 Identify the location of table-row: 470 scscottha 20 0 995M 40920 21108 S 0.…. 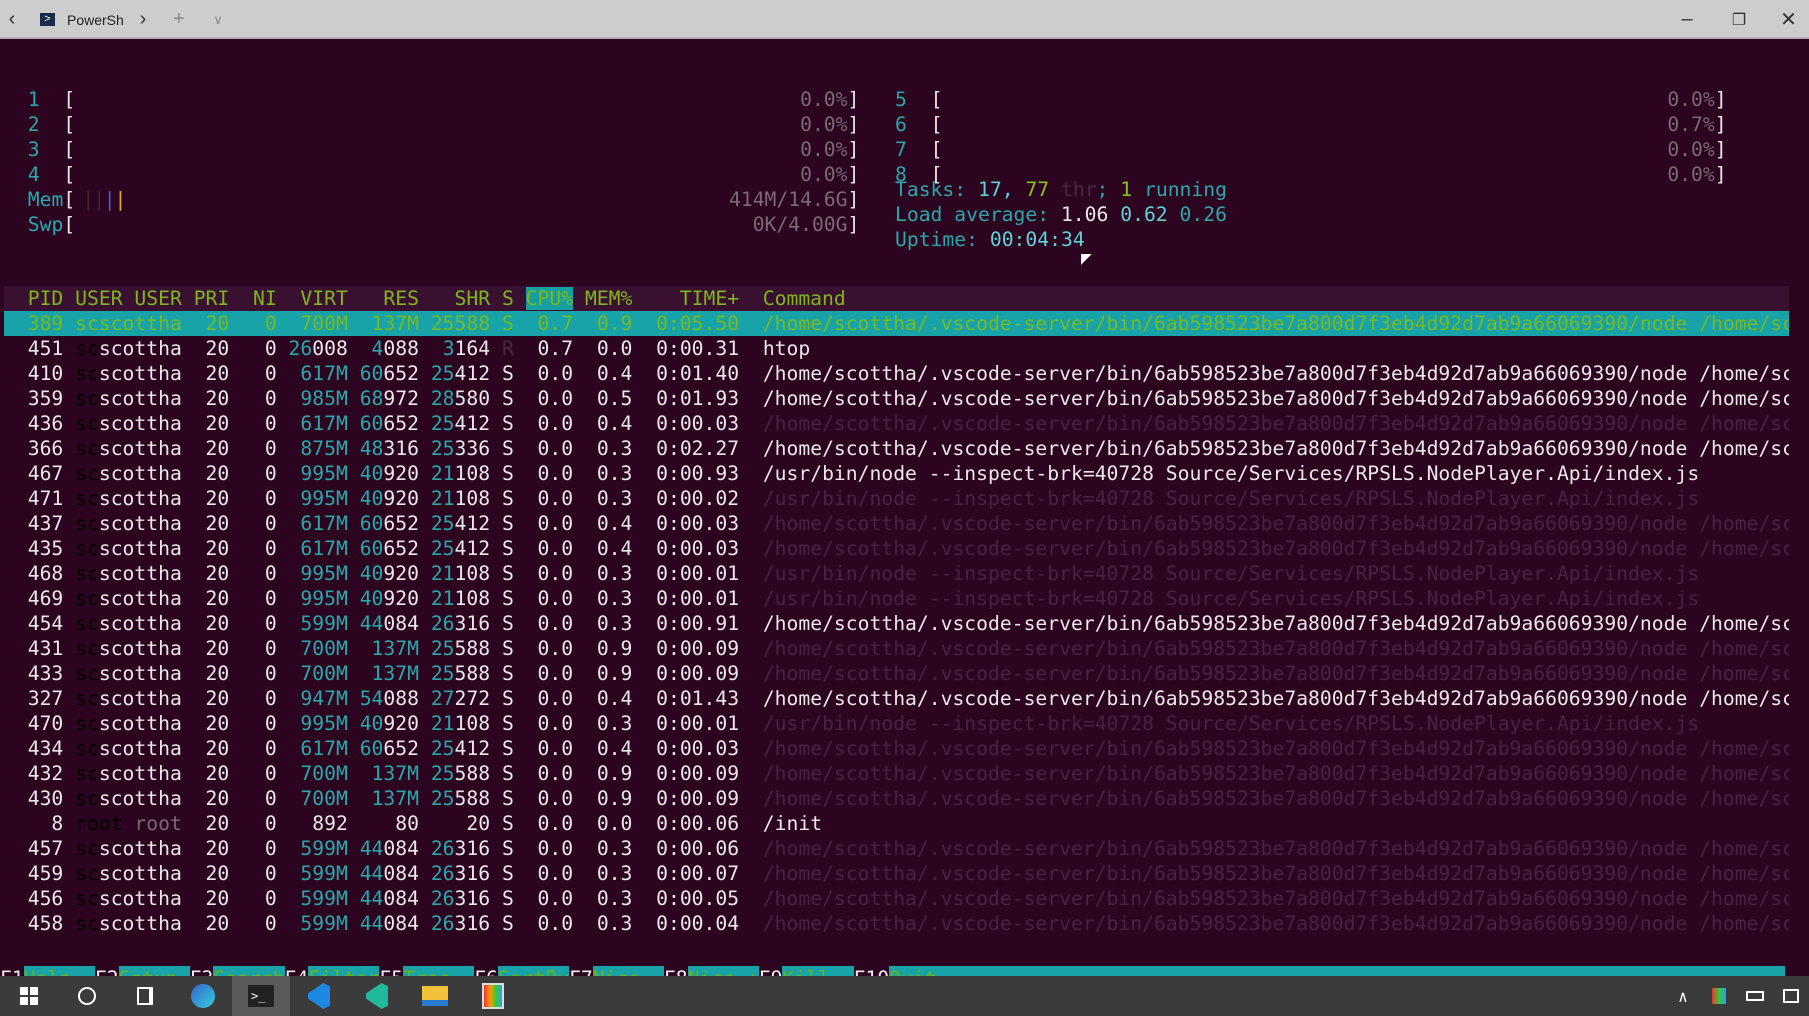
(896, 723).